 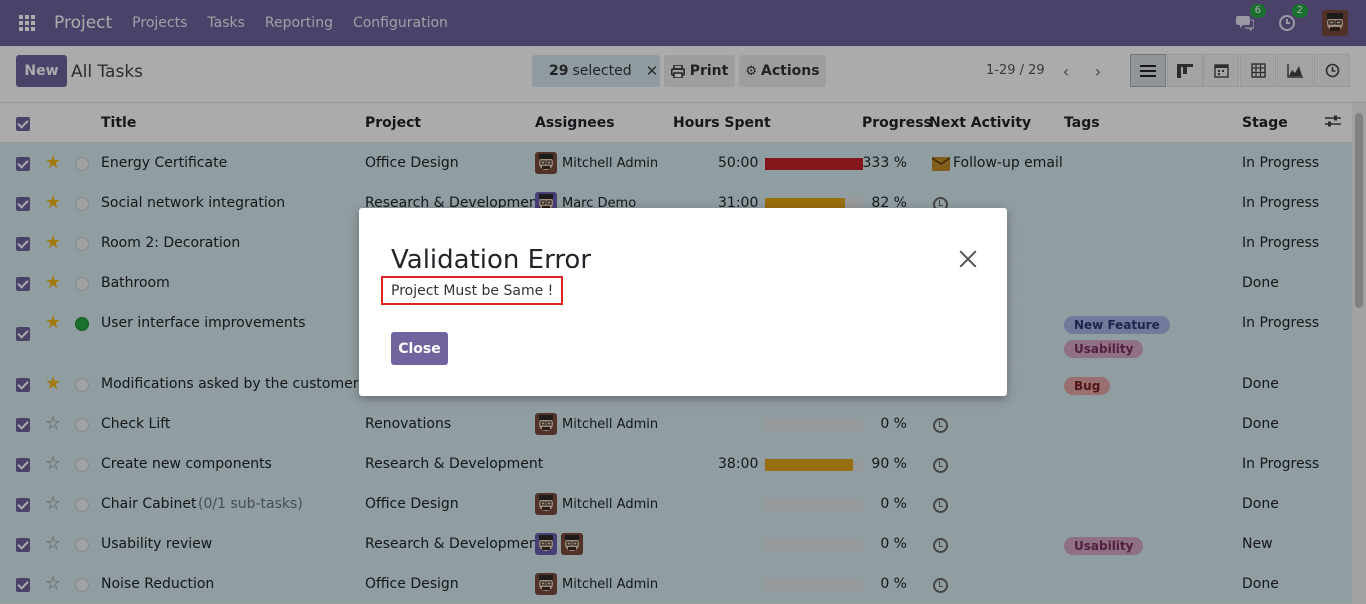 I want to click on dialog-close-icon, so click(x=968, y=259).